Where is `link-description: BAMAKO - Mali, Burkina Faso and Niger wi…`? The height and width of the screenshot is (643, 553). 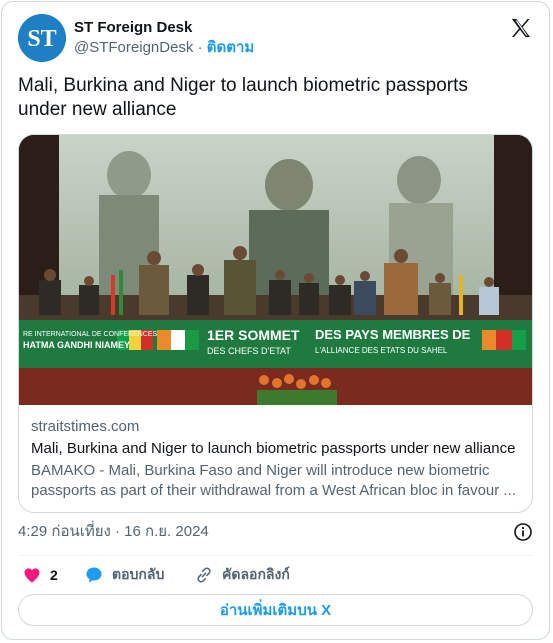 link-description: BAMAKO - Mali, Burkina Faso and Niger wi… is located at coordinates (273, 480).